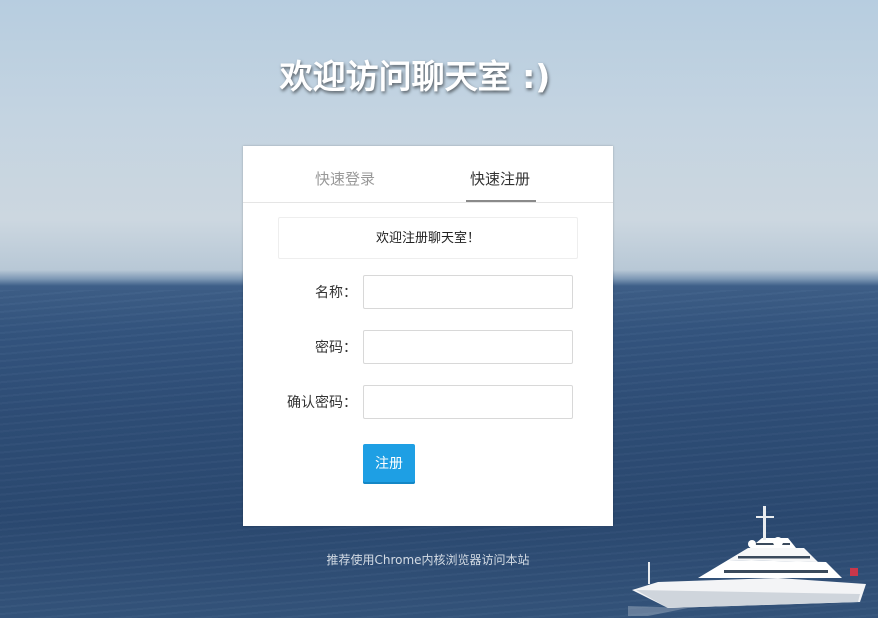 Image resolution: width=878 pixels, height=618 pixels. I want to click on confirm-password-input, so click(468, 402).